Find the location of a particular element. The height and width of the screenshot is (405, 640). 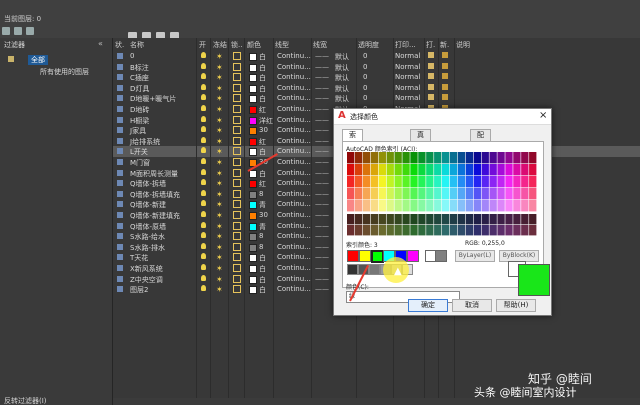

state-manager-icon is located at coordinates (30, 31).